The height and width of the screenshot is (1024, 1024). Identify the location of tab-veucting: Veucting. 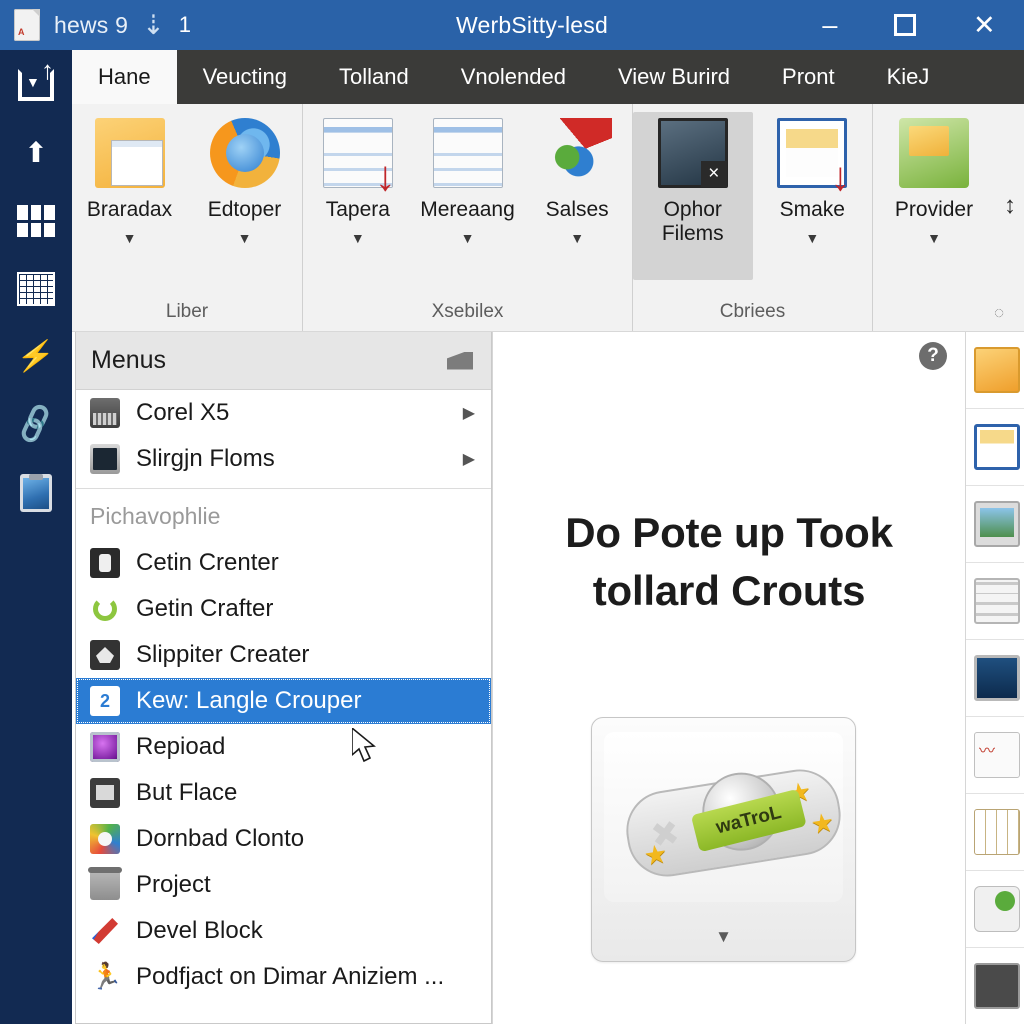
(245, 77).